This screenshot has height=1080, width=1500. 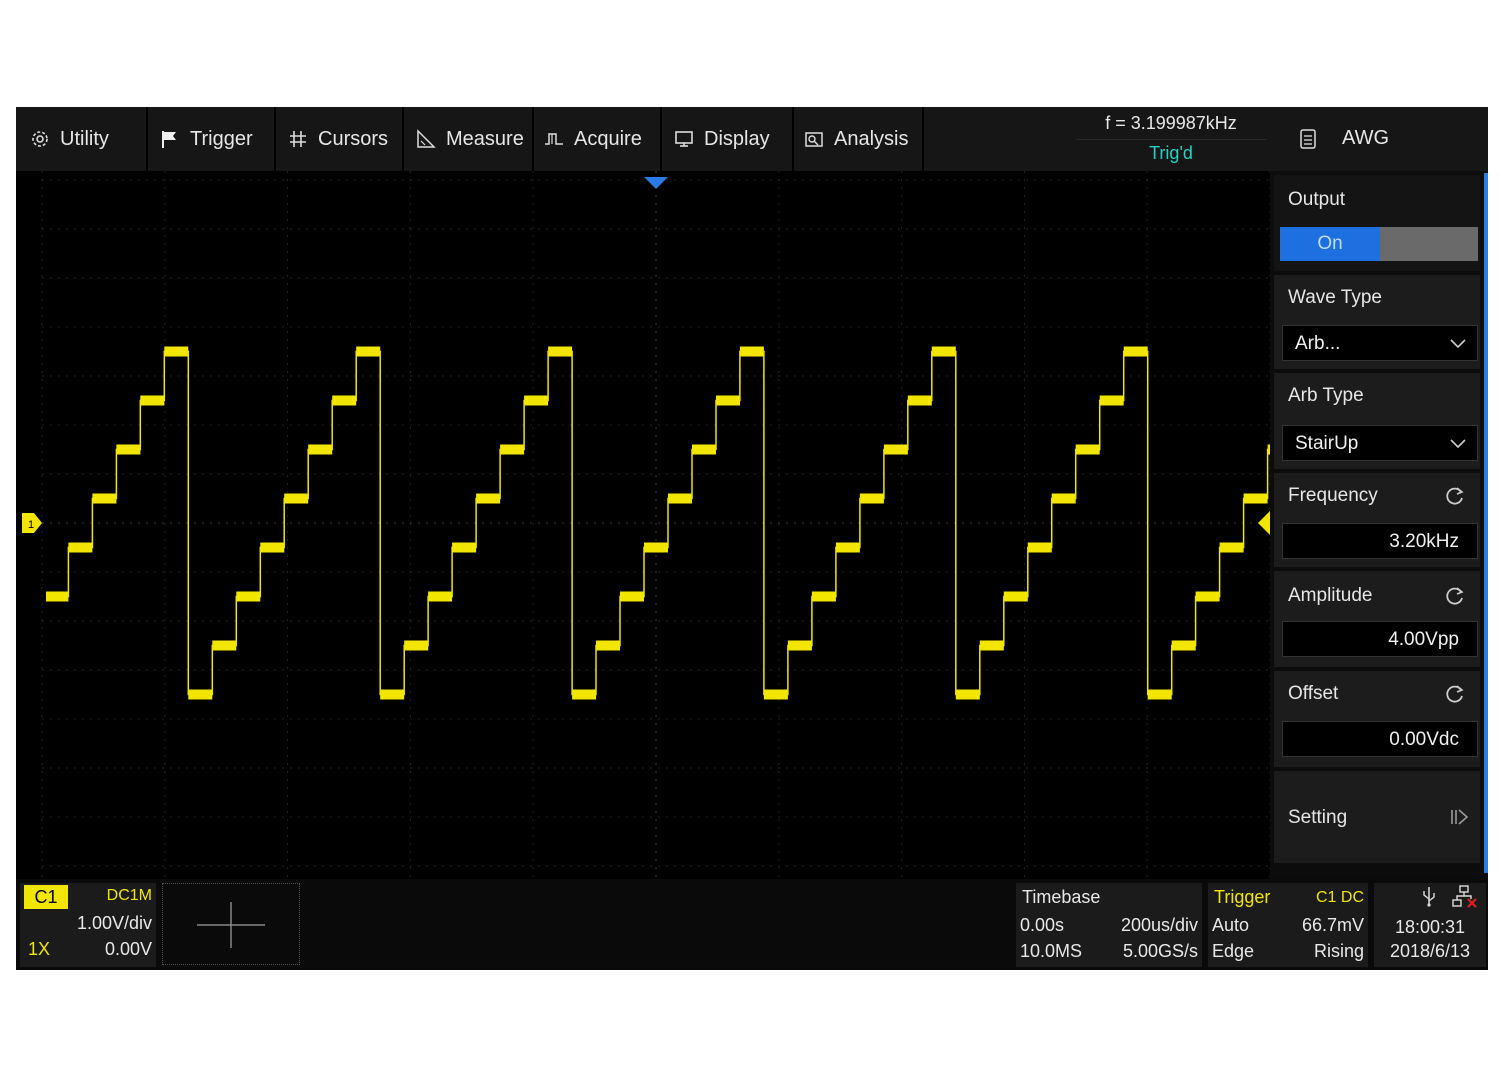 I want to click on offset-section: Offset 0.00Vdc, so click(x=1377, y=719).